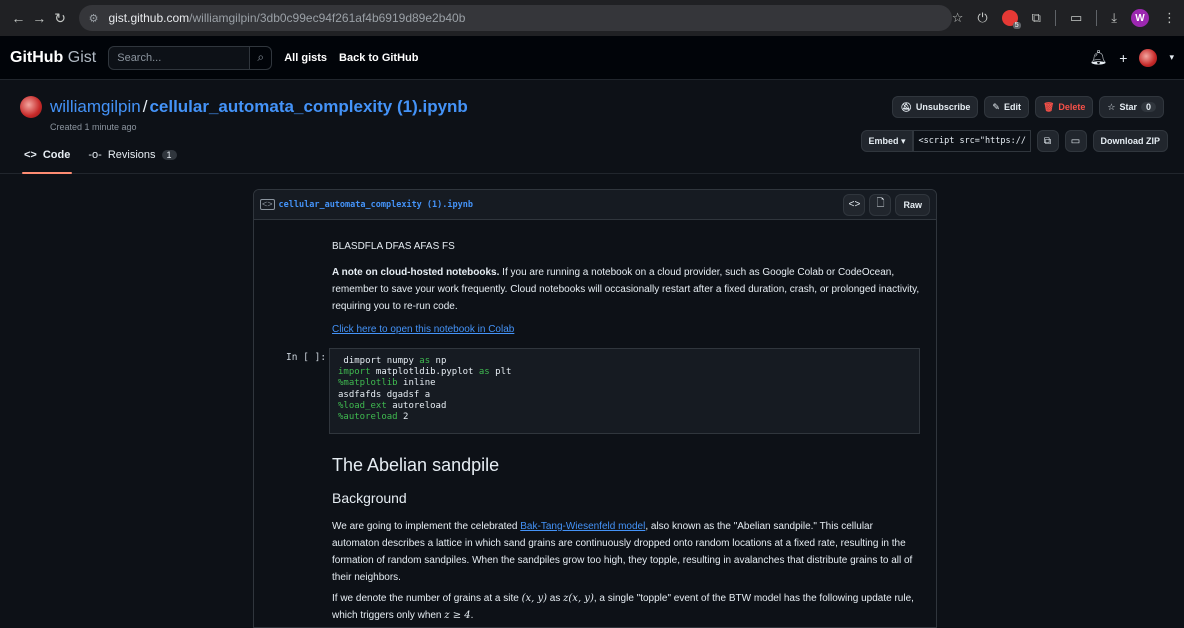  What do you see at coordinates (392, 405) in the screenshot?
I see `code-line: %load_ext autoreload` at bounding box center [392, 405].